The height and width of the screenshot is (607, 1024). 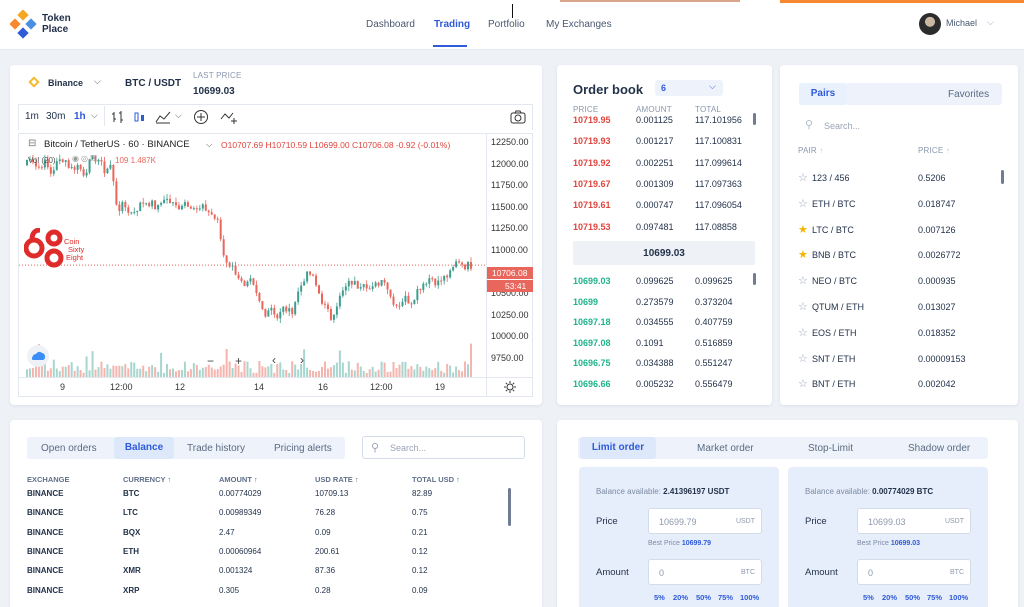 What do you see at coordinates (147, 479) in the screenshot?
I see `balances-header-currency: CURRENCY ↑` at bounding box center [147, 479].